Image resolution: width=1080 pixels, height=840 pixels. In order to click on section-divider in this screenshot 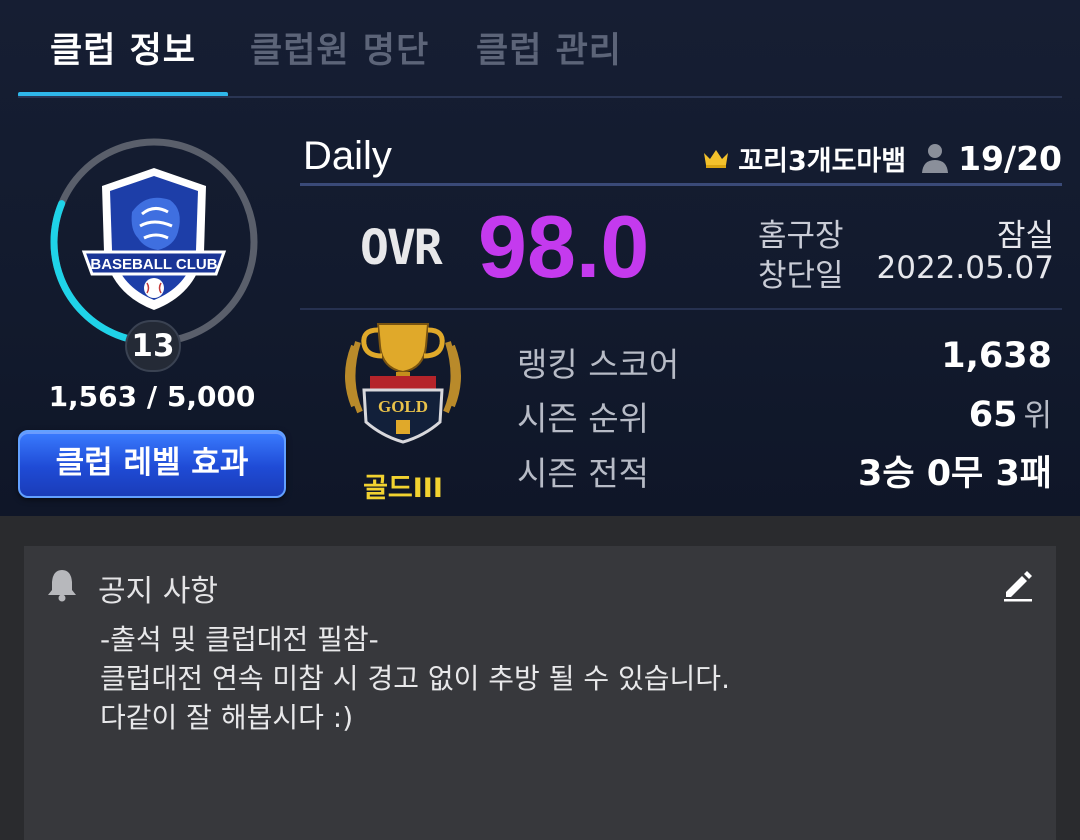, I will do `click(681, 309)`.